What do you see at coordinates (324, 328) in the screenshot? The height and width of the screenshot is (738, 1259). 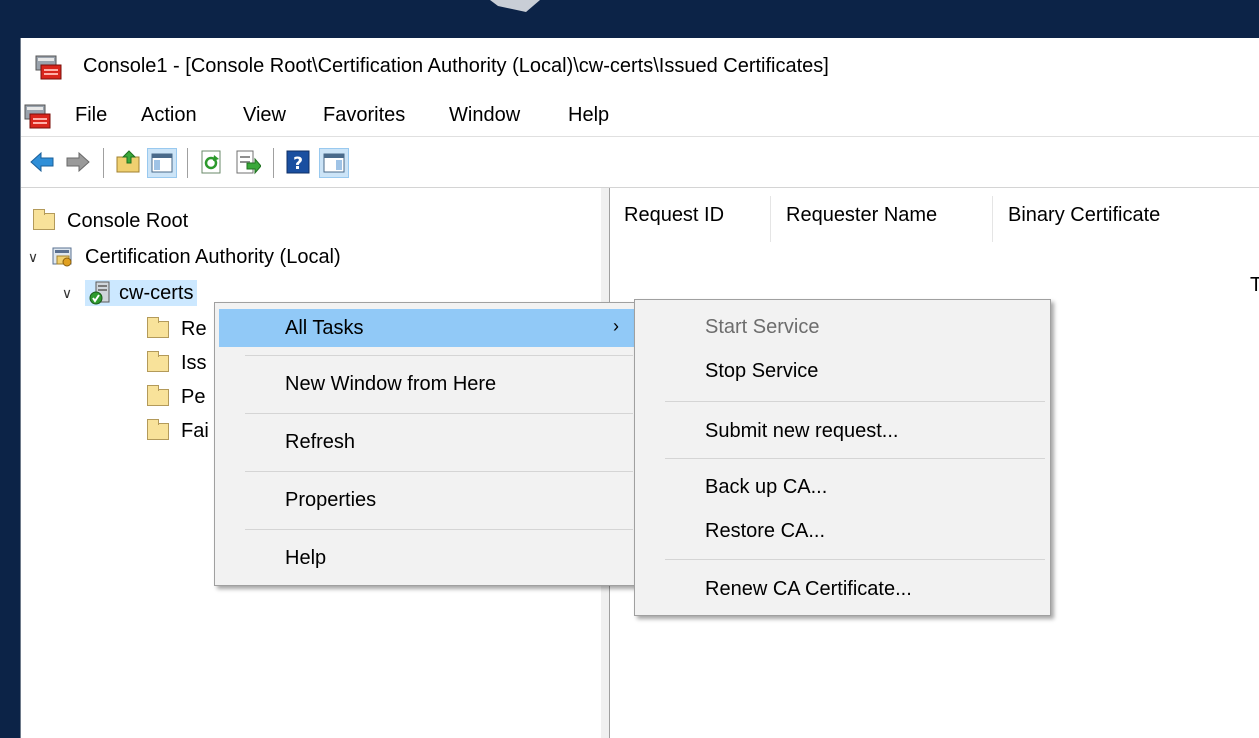 I see `menu-item-label: All Tasks` at bounding box center [324, 328].